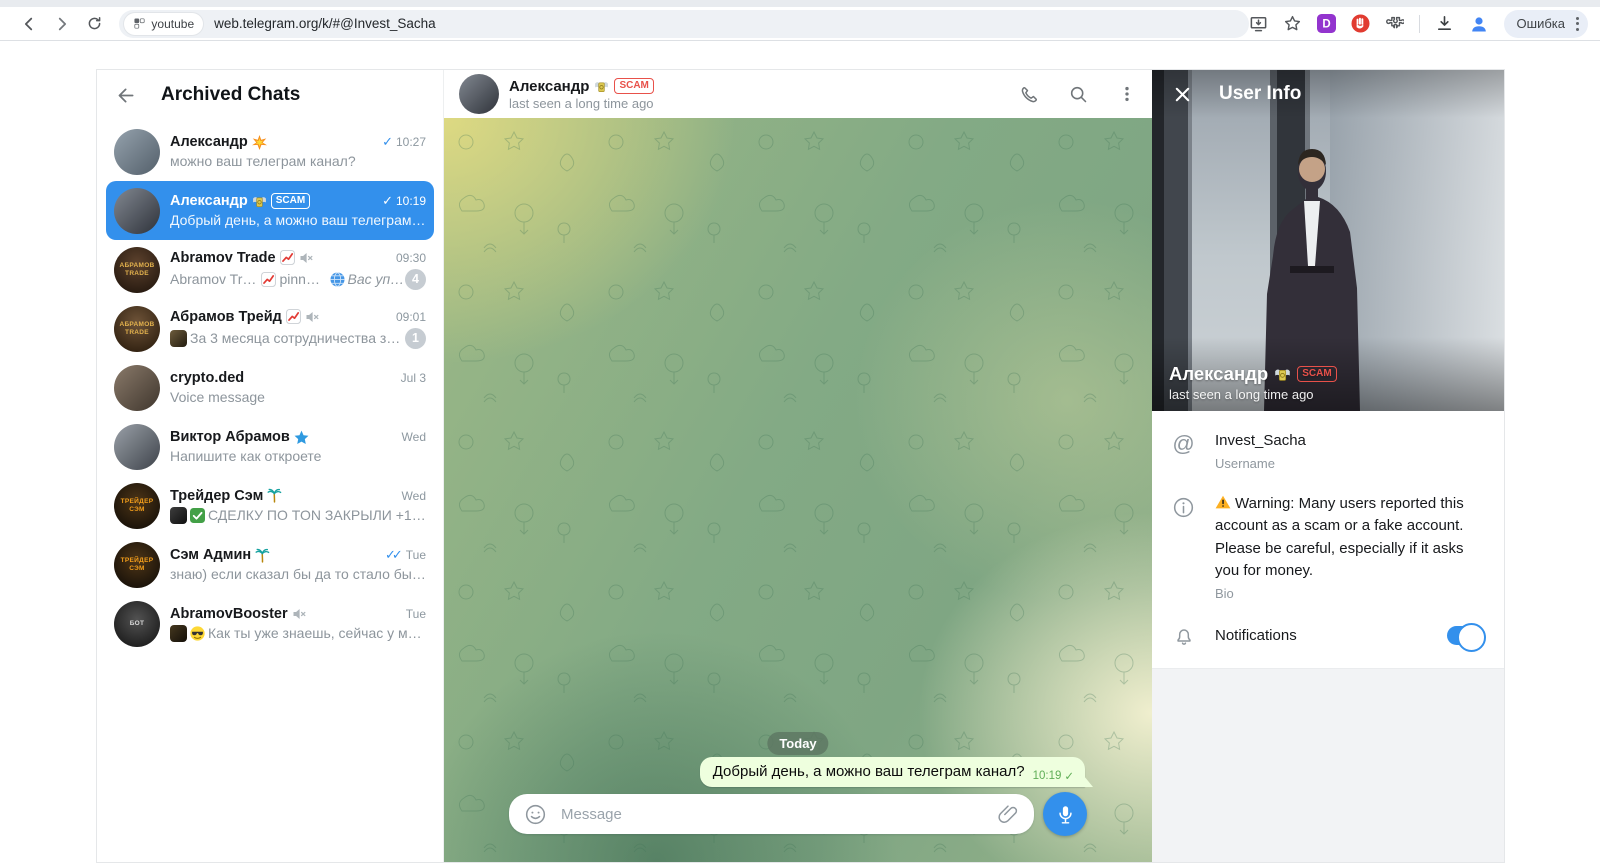 This screenshot has width=1600, height=865. Describe the element at coordinates (1292, 23) in the screenshot. I see `bookmark-star-icon` at that location.